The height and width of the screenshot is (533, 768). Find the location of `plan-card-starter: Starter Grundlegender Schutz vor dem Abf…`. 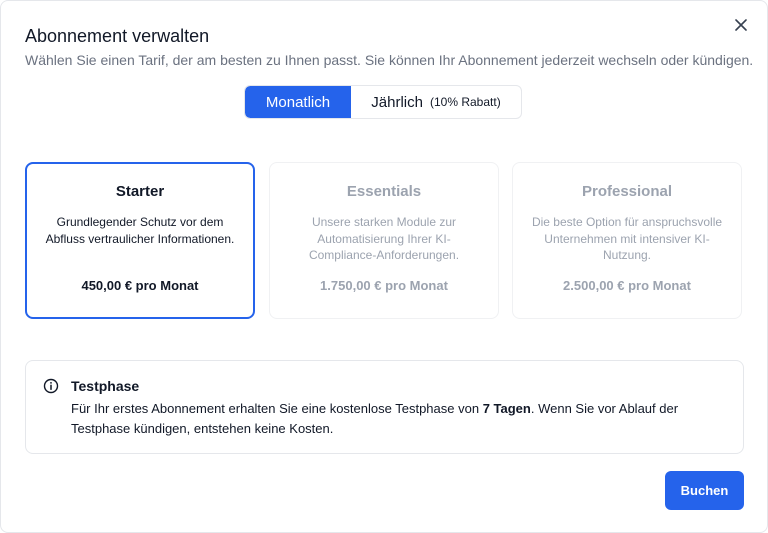

plan-card-starter: Starter Grundlegender Schutz vor dem Abf… is located at coordinates (140, 240).